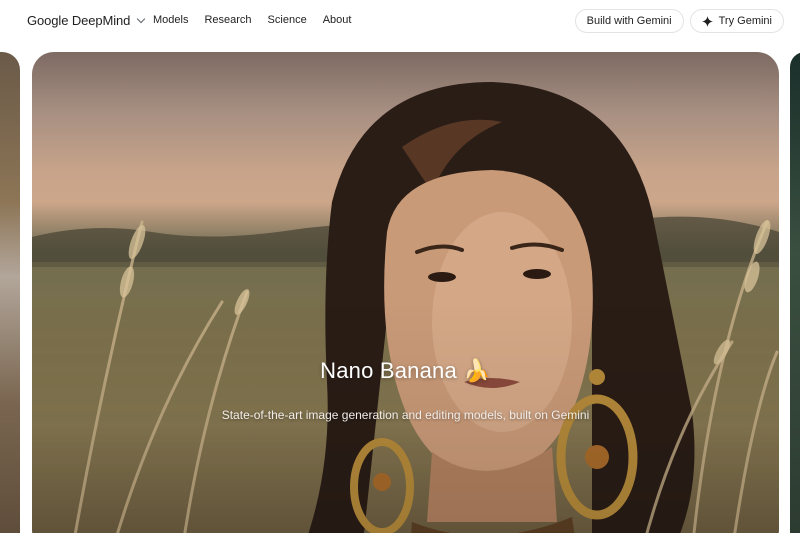 This screenshot has height=533, width=800. What do you see at coordinates (252, 20) in the screenshot?
I see `main-nav: Models Research Science About` at bounding box center [252, 20].